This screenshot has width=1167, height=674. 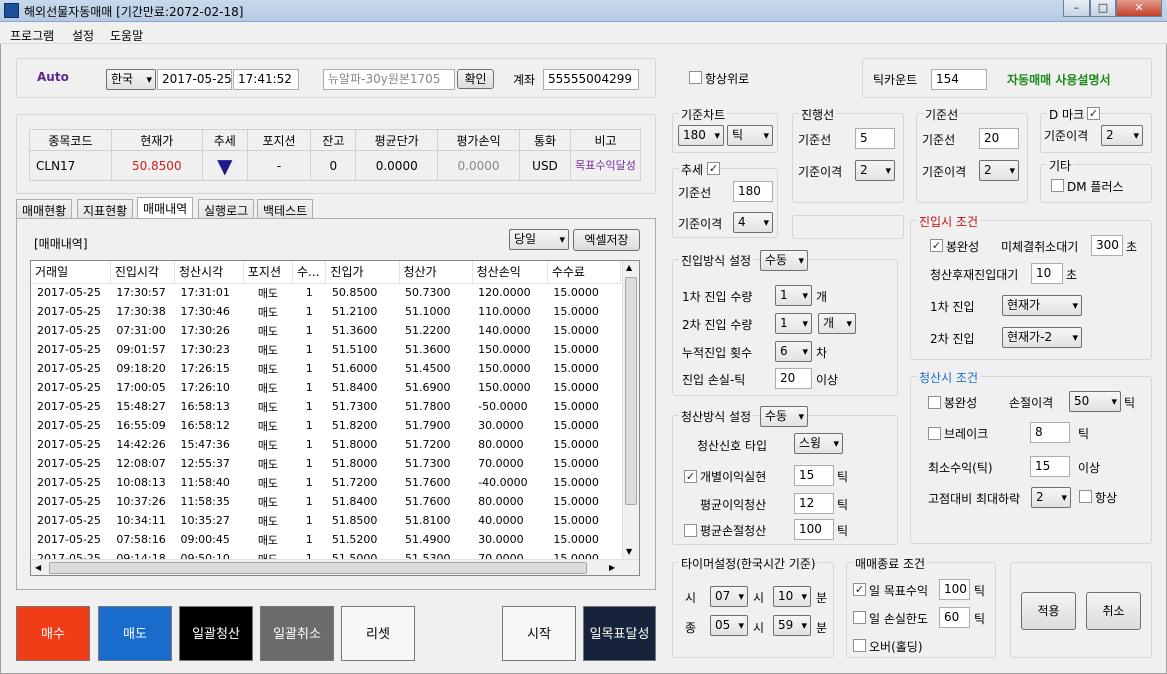 I want to click on trend-gap-select: 4, so click(x=753, y=222).